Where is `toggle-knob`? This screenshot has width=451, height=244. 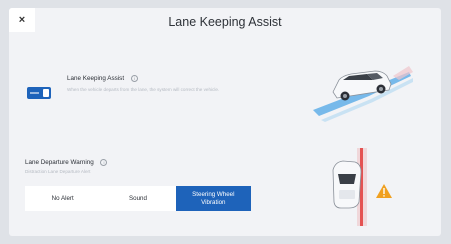
toggle-knob is located at coordinates (46, 93).